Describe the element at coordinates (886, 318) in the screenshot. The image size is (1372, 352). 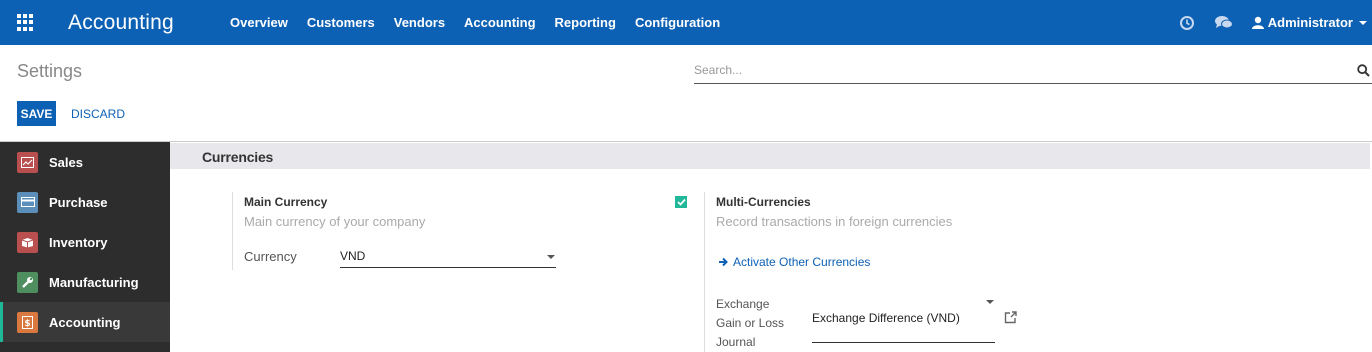
I see `exchange-journal-value: Exchange Difference (VND)` at that location.